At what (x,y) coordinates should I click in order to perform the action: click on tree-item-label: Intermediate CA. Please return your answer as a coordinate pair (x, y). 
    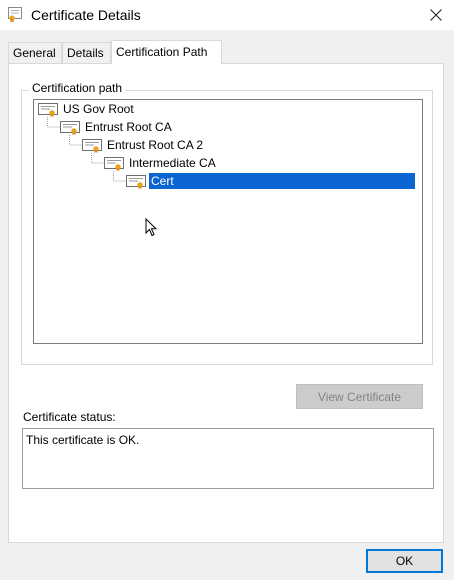
    Looking at the image, I should click on (172, 163).